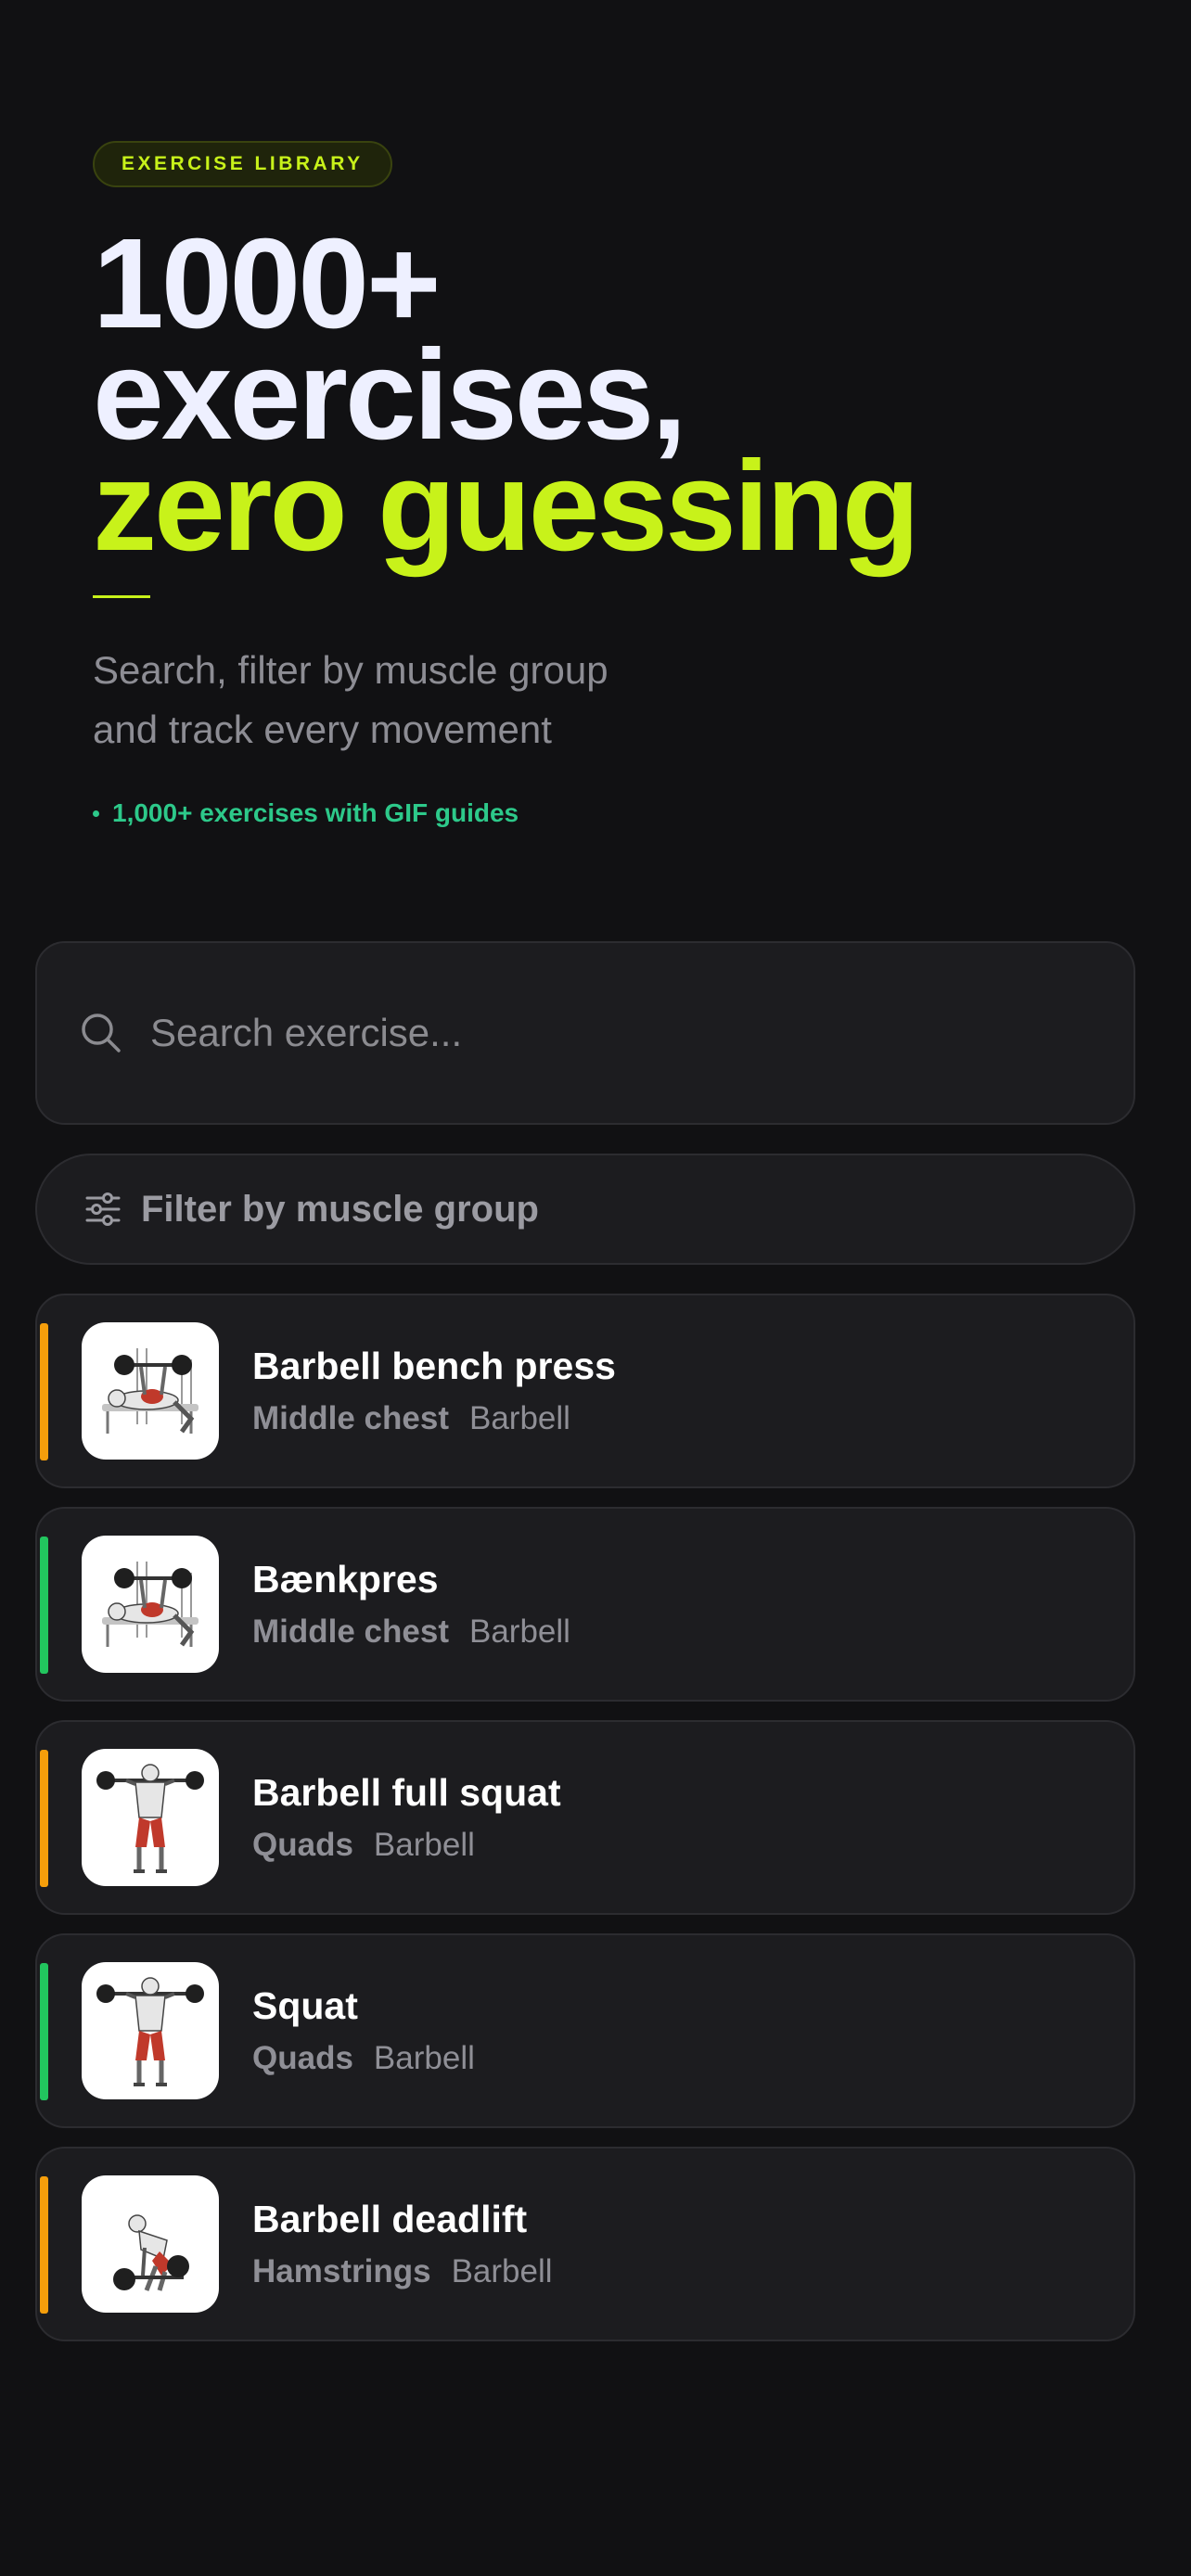  What do you see at coordinates (390, 395) in the screenshot?
I see `headline-line-2: exercises,` at bounding box center [390, 395].